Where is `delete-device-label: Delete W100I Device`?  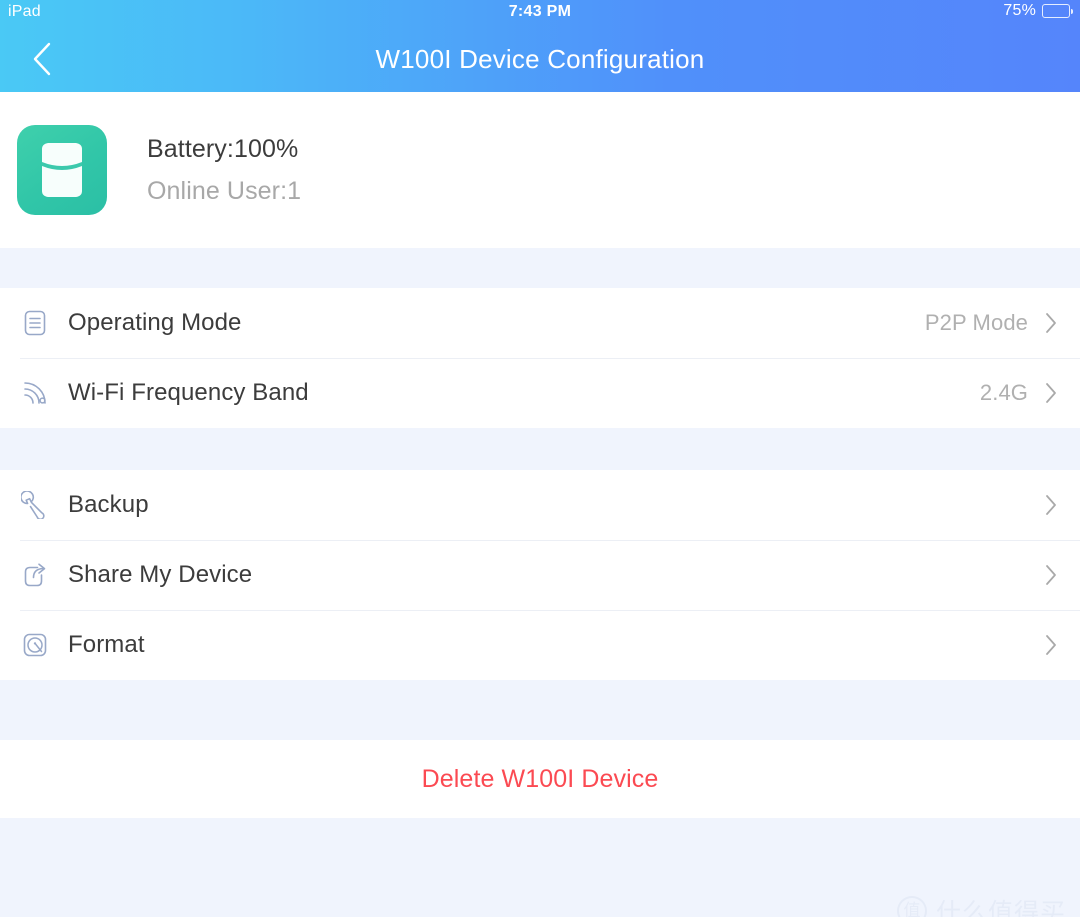 delete-device-label: Delete W100I Device is located at coordinates (540, 778).